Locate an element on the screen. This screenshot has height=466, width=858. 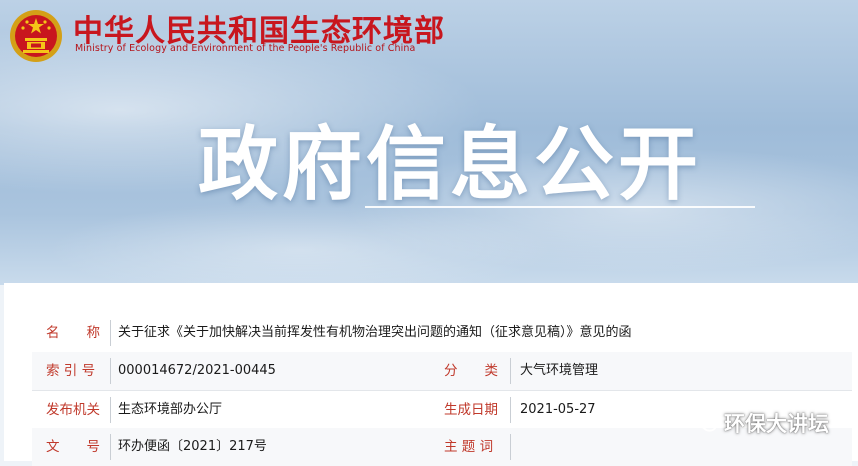
docno-value: 环办便函〔2021〕217号 is located at coordinates (192, 446).